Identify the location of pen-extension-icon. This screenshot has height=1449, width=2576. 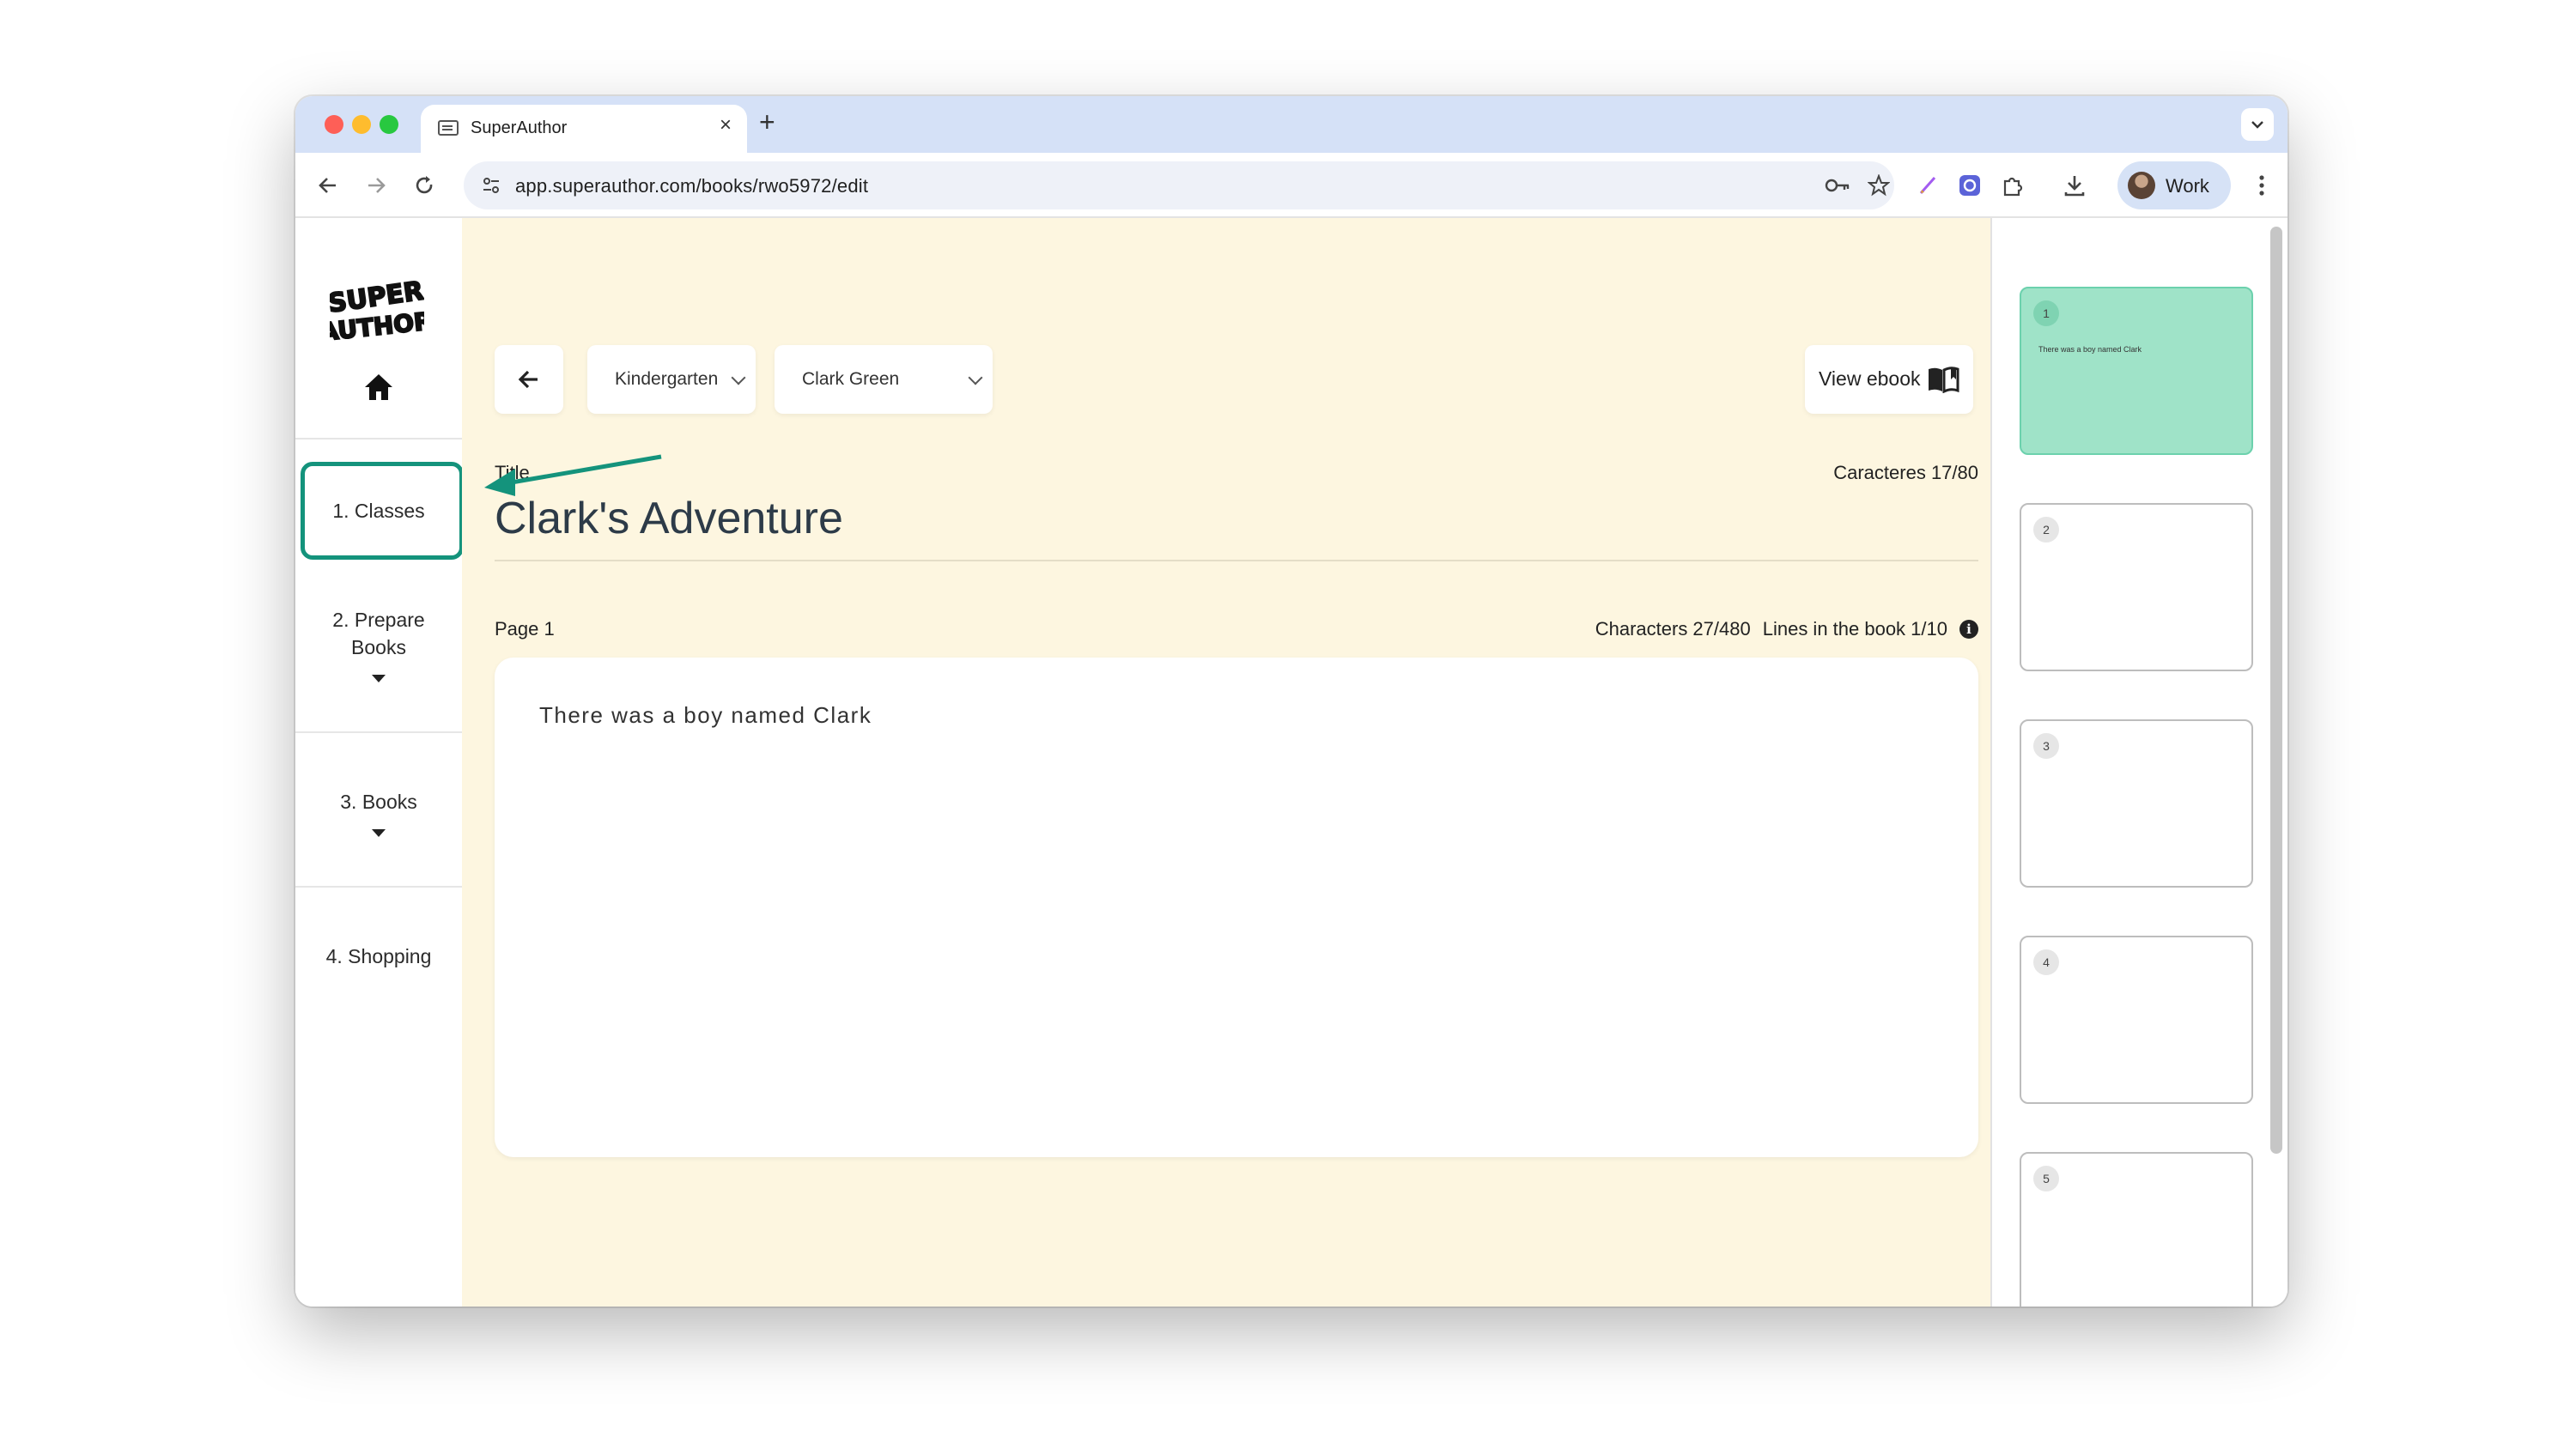
(1929, 185).